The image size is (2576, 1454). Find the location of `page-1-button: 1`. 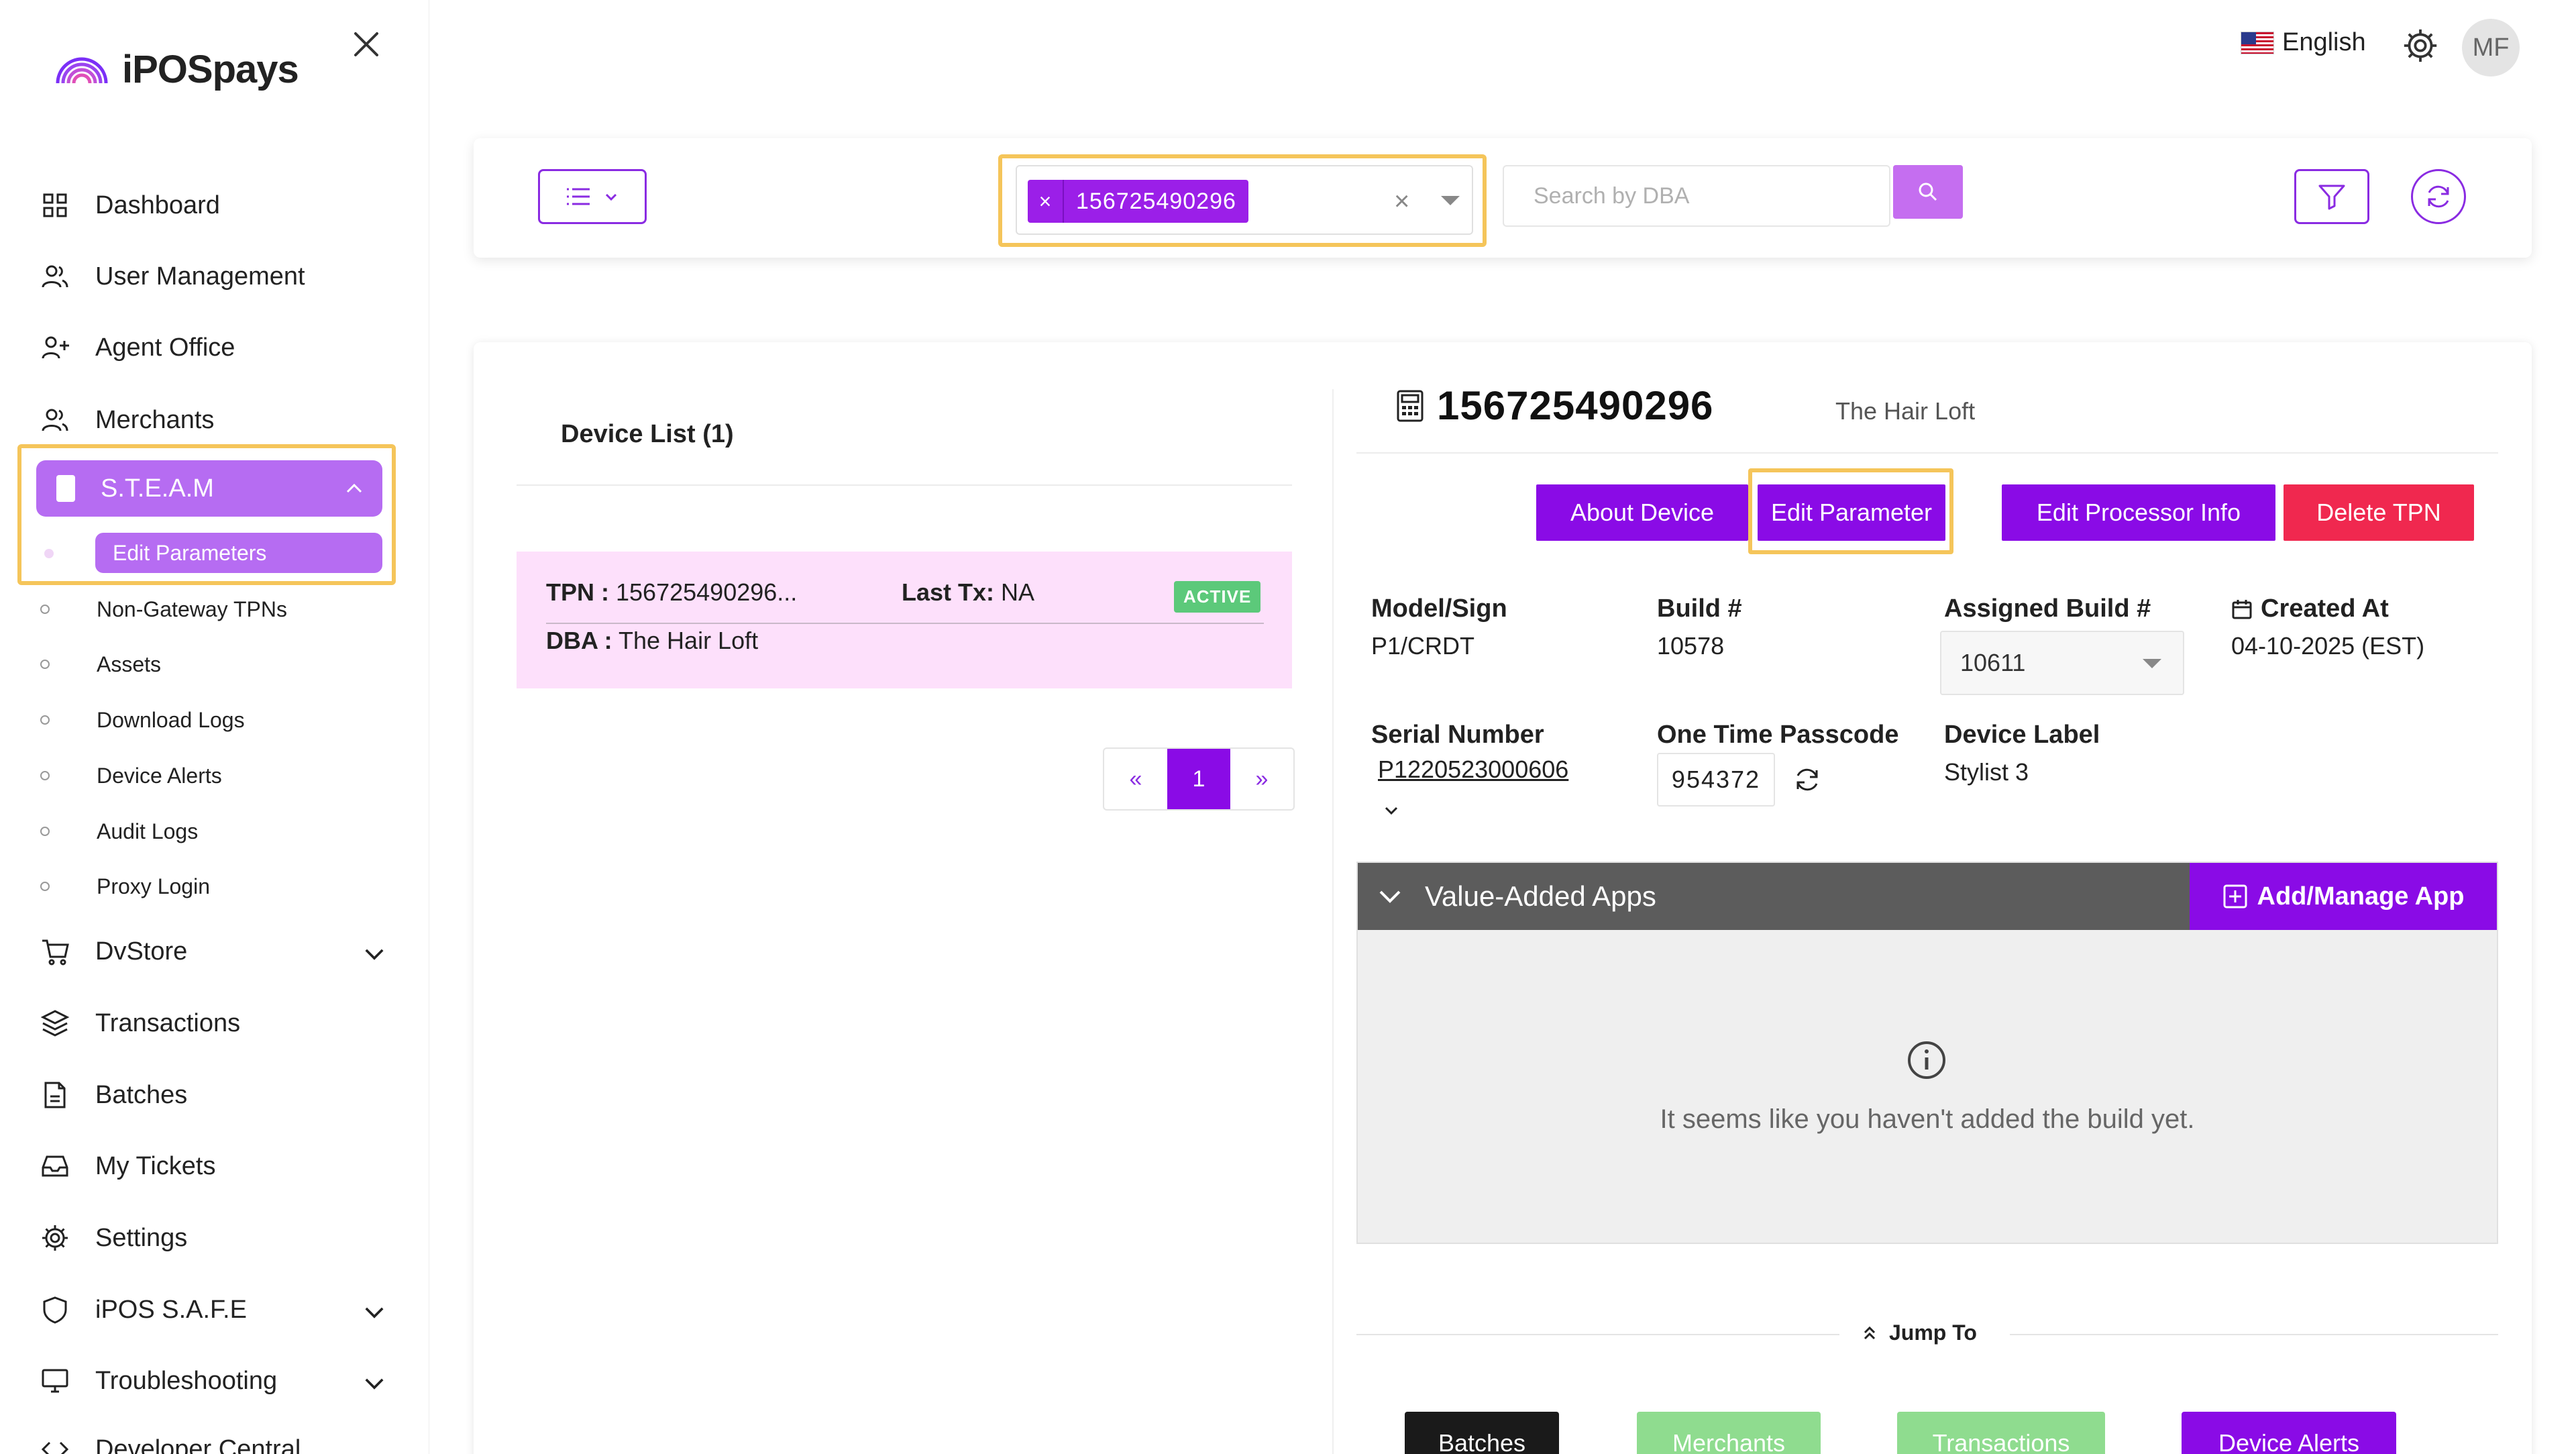

page-1-button: 1 is located at coordinates (1198, 779).